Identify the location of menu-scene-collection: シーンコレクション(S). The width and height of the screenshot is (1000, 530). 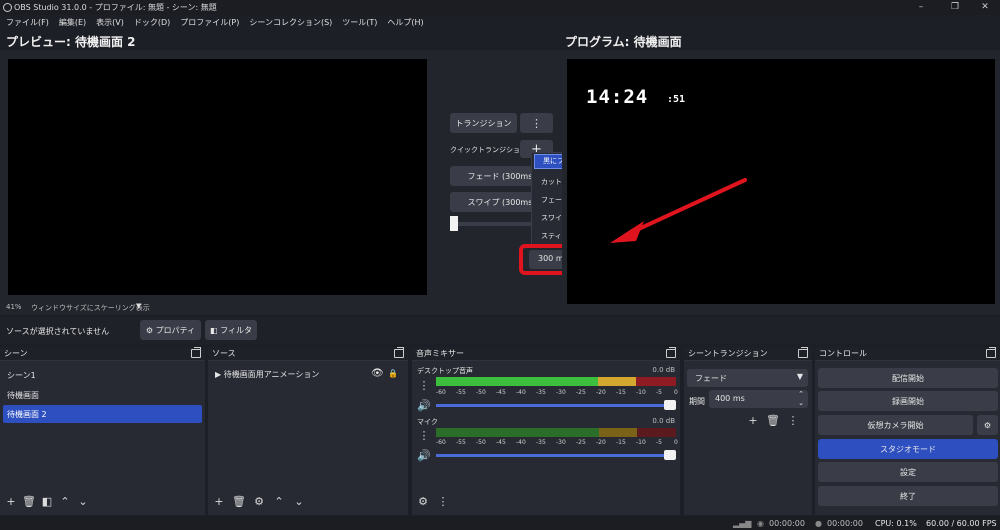
(290, 22).